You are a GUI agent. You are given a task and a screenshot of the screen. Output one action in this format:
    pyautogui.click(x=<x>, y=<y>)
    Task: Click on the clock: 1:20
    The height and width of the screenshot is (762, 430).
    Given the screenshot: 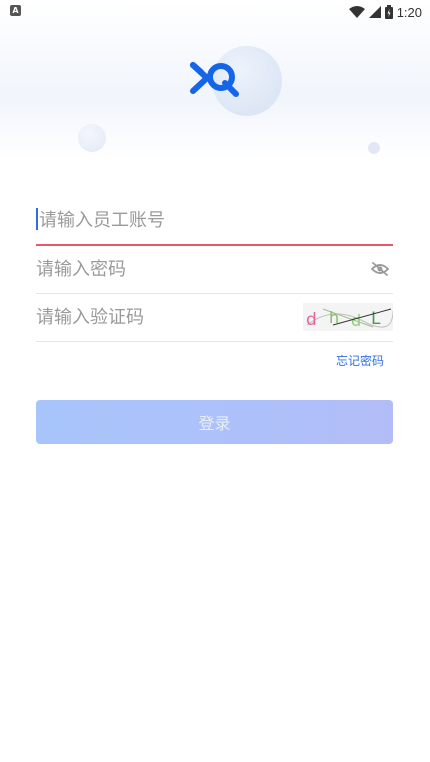 What is the action you would take?
    pyautogui.click(x=409, y=12)
    